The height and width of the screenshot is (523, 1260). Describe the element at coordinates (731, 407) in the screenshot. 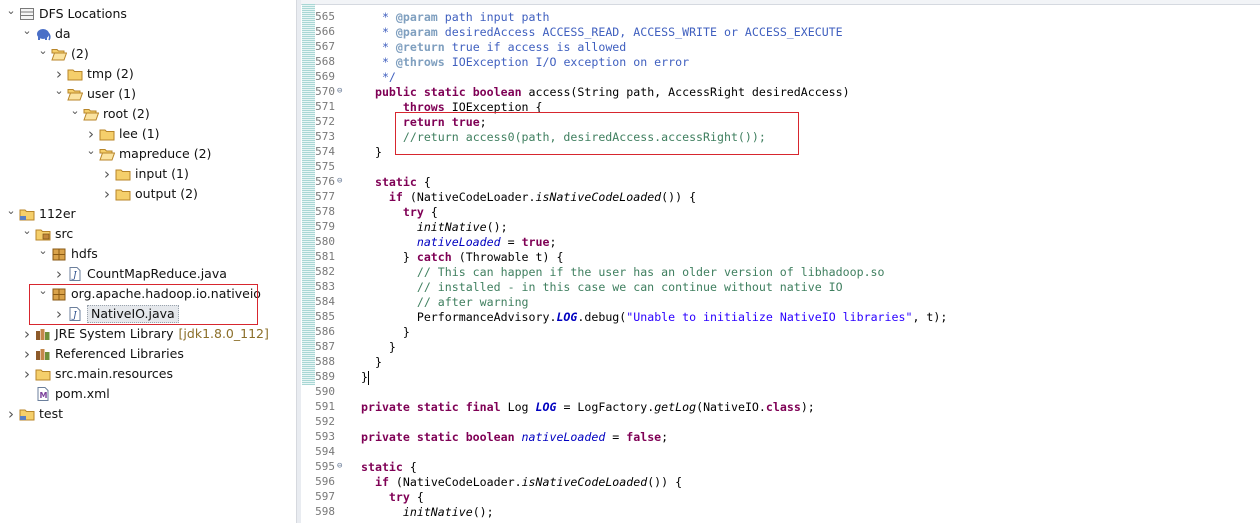

I see `code-token: (NativeIO.` at that location.